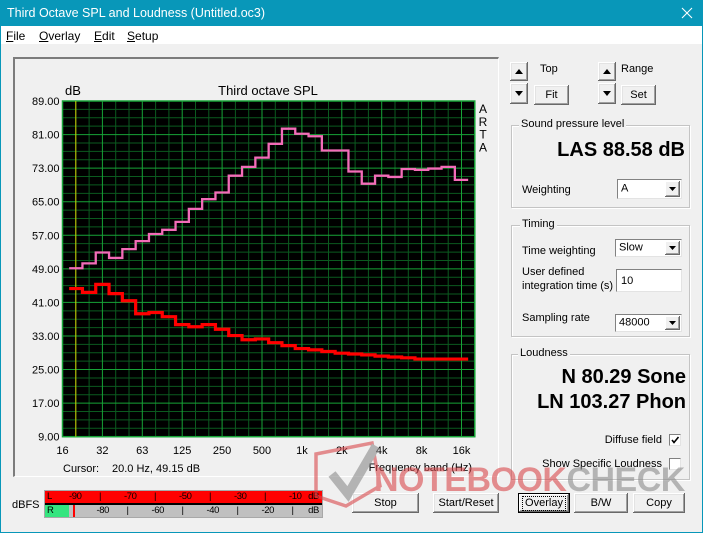  I want to click on integration-time-input, so click(649, 280).